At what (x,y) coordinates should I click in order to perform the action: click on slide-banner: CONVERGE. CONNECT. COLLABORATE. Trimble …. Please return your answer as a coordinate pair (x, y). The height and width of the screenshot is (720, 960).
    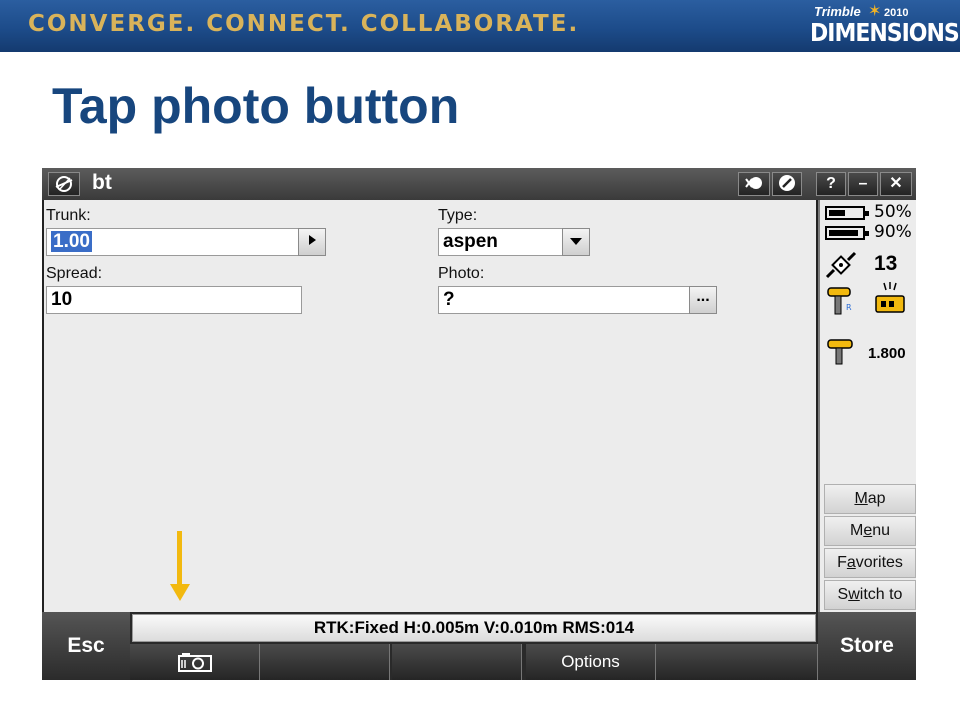
    Looking at the image, I should click on (480, 26).